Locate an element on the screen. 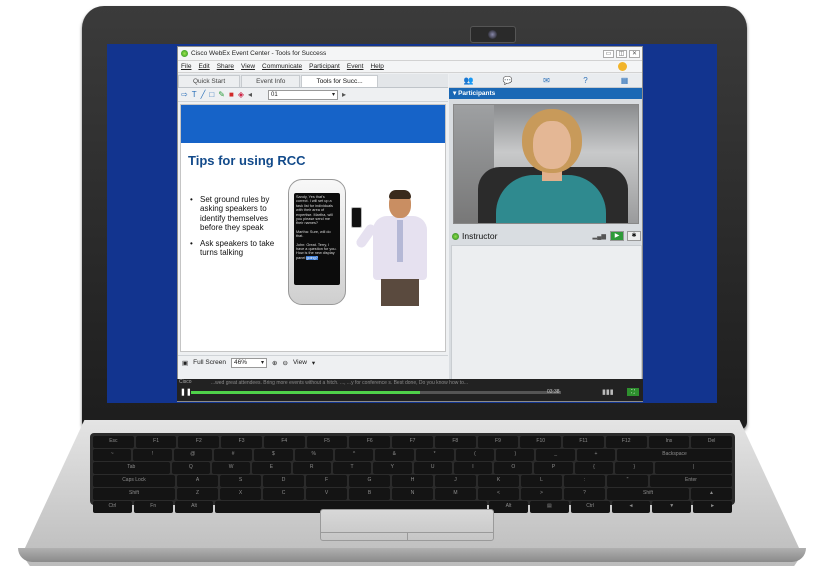 The height and width of the screenshot is (575, 823). pen-icon: ✎ is located at coordinates (221, 95).